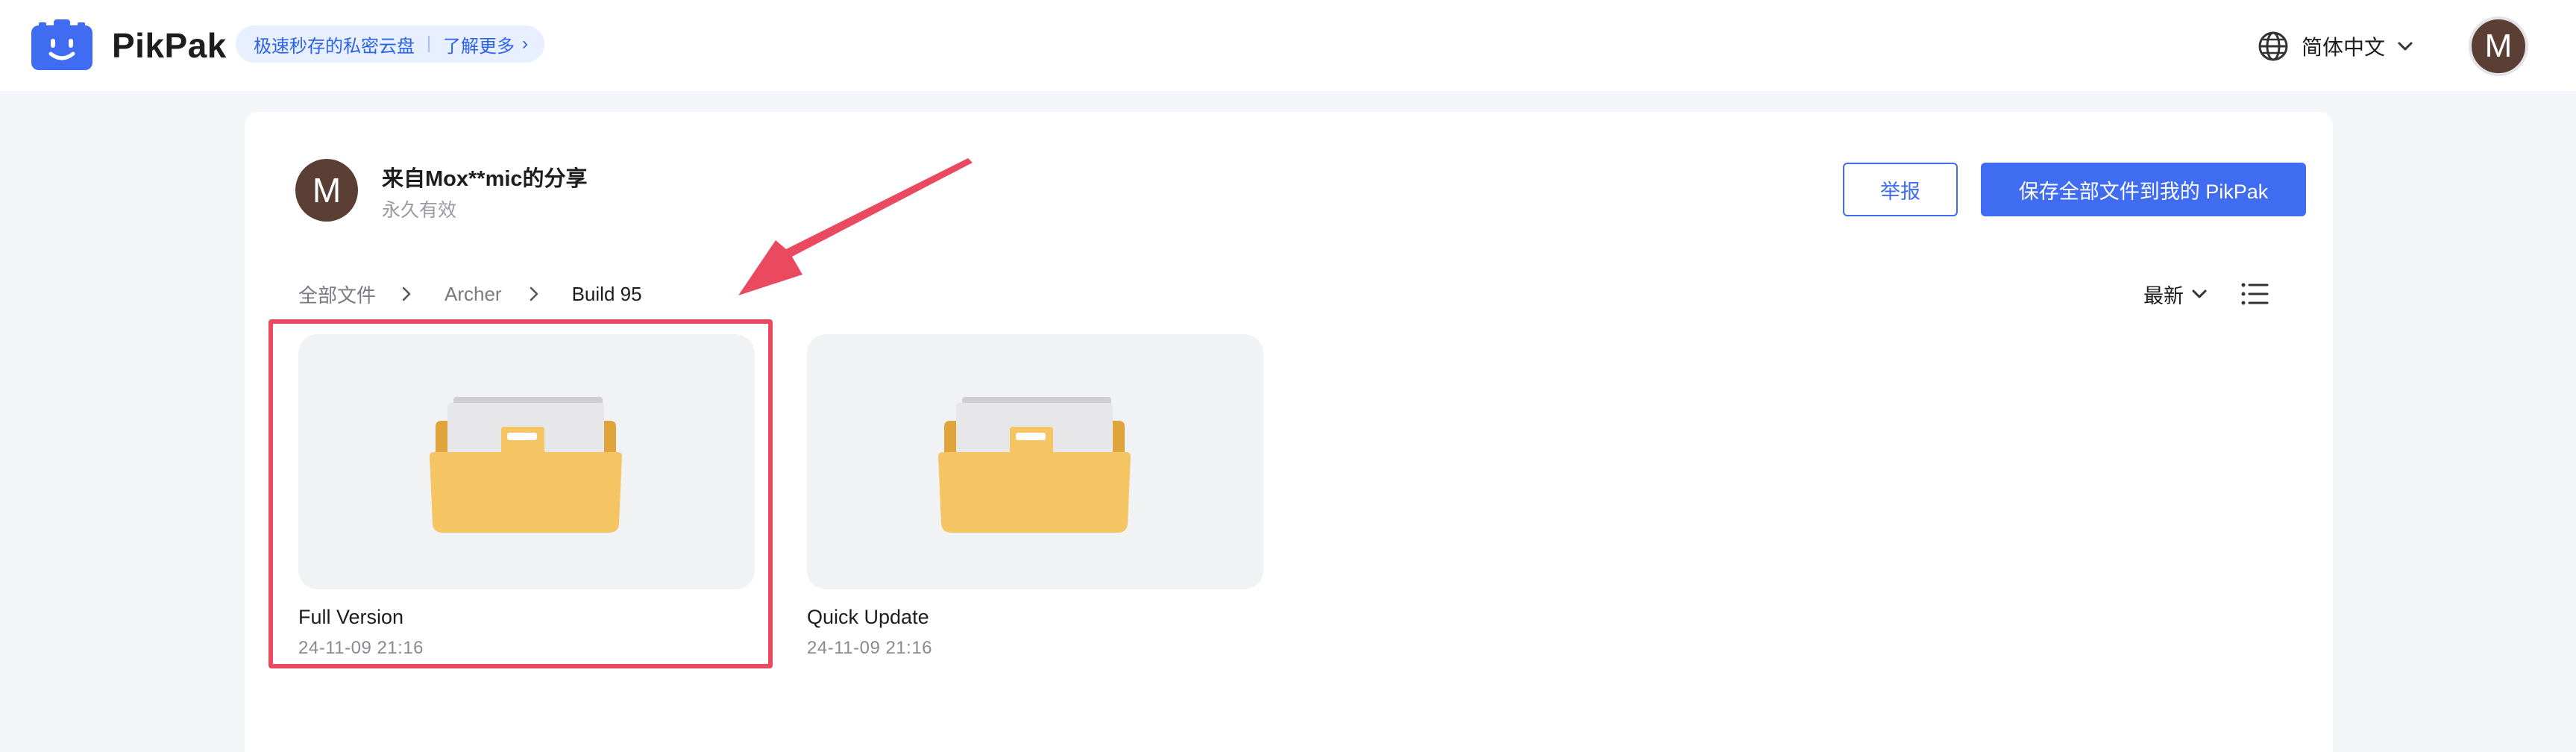 This screenshot has width=2576, height=752. Describe the element at coordinates (2144, 190) in the screenshot. I see `save-all-button: 保存全部文件到我的 PikPak` at that location.